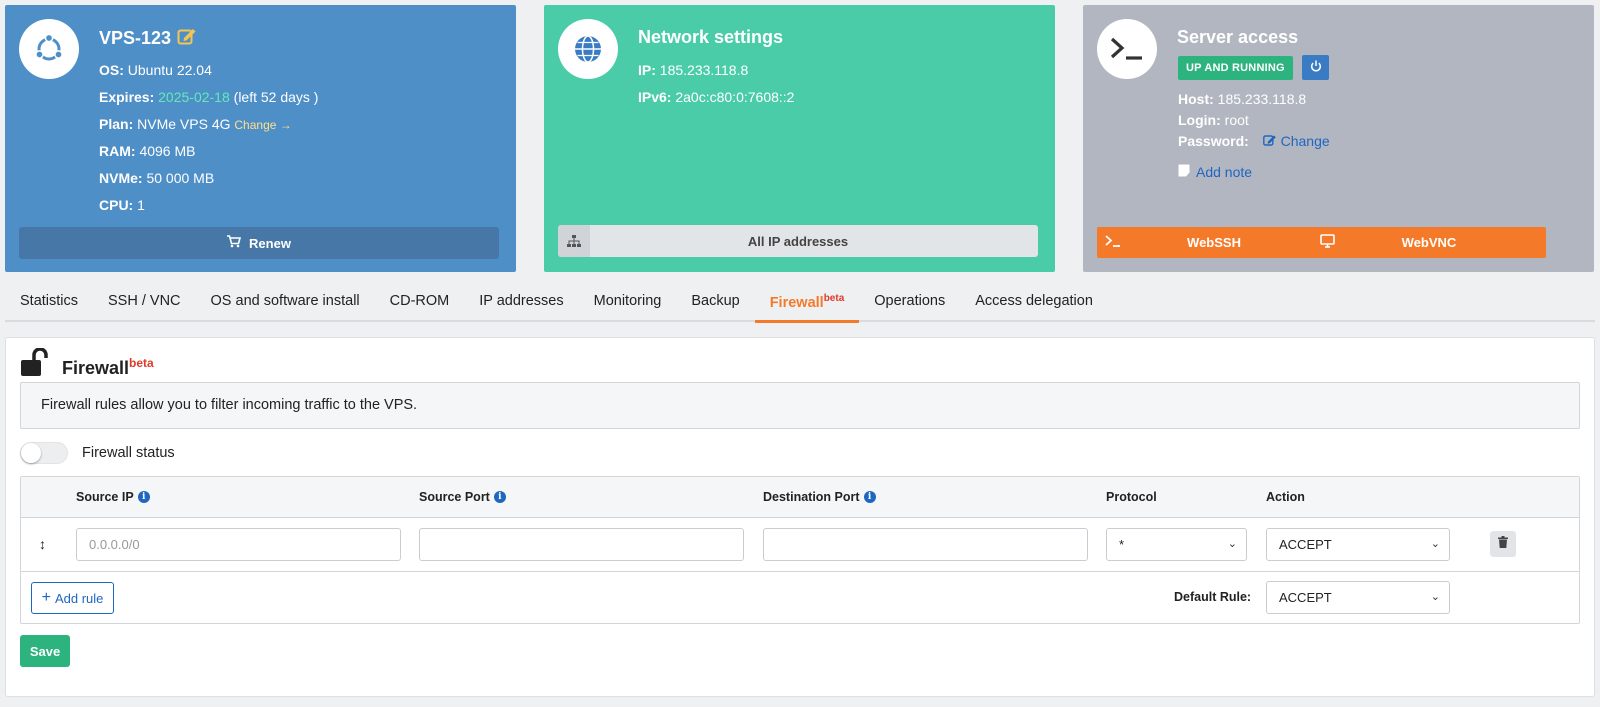 Image resolution: width=1600 pixels, height=707 pixels. I want to click on source-ip-input: 0.0.0.0/0, so click(238, 544).